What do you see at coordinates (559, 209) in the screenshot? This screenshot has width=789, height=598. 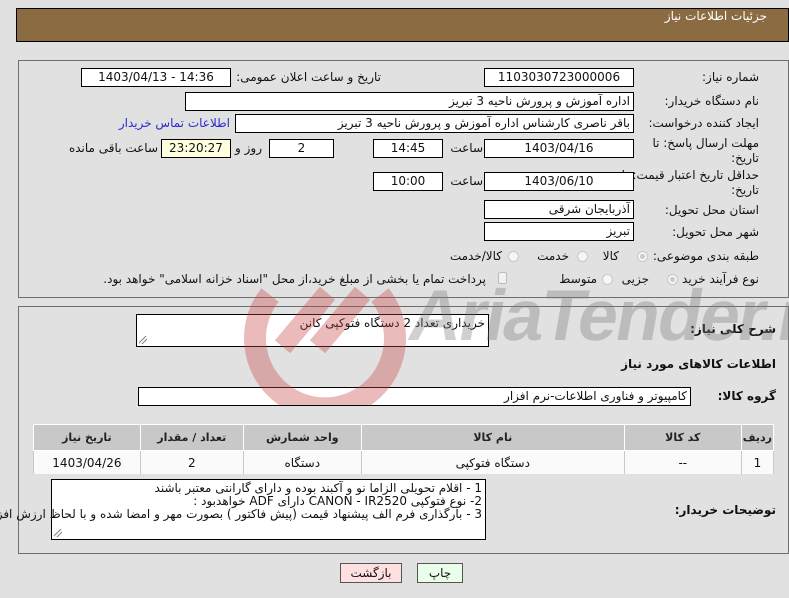 I see `delivery-province-field: آذربایجان شرقی` at bounding box center [559, 209].